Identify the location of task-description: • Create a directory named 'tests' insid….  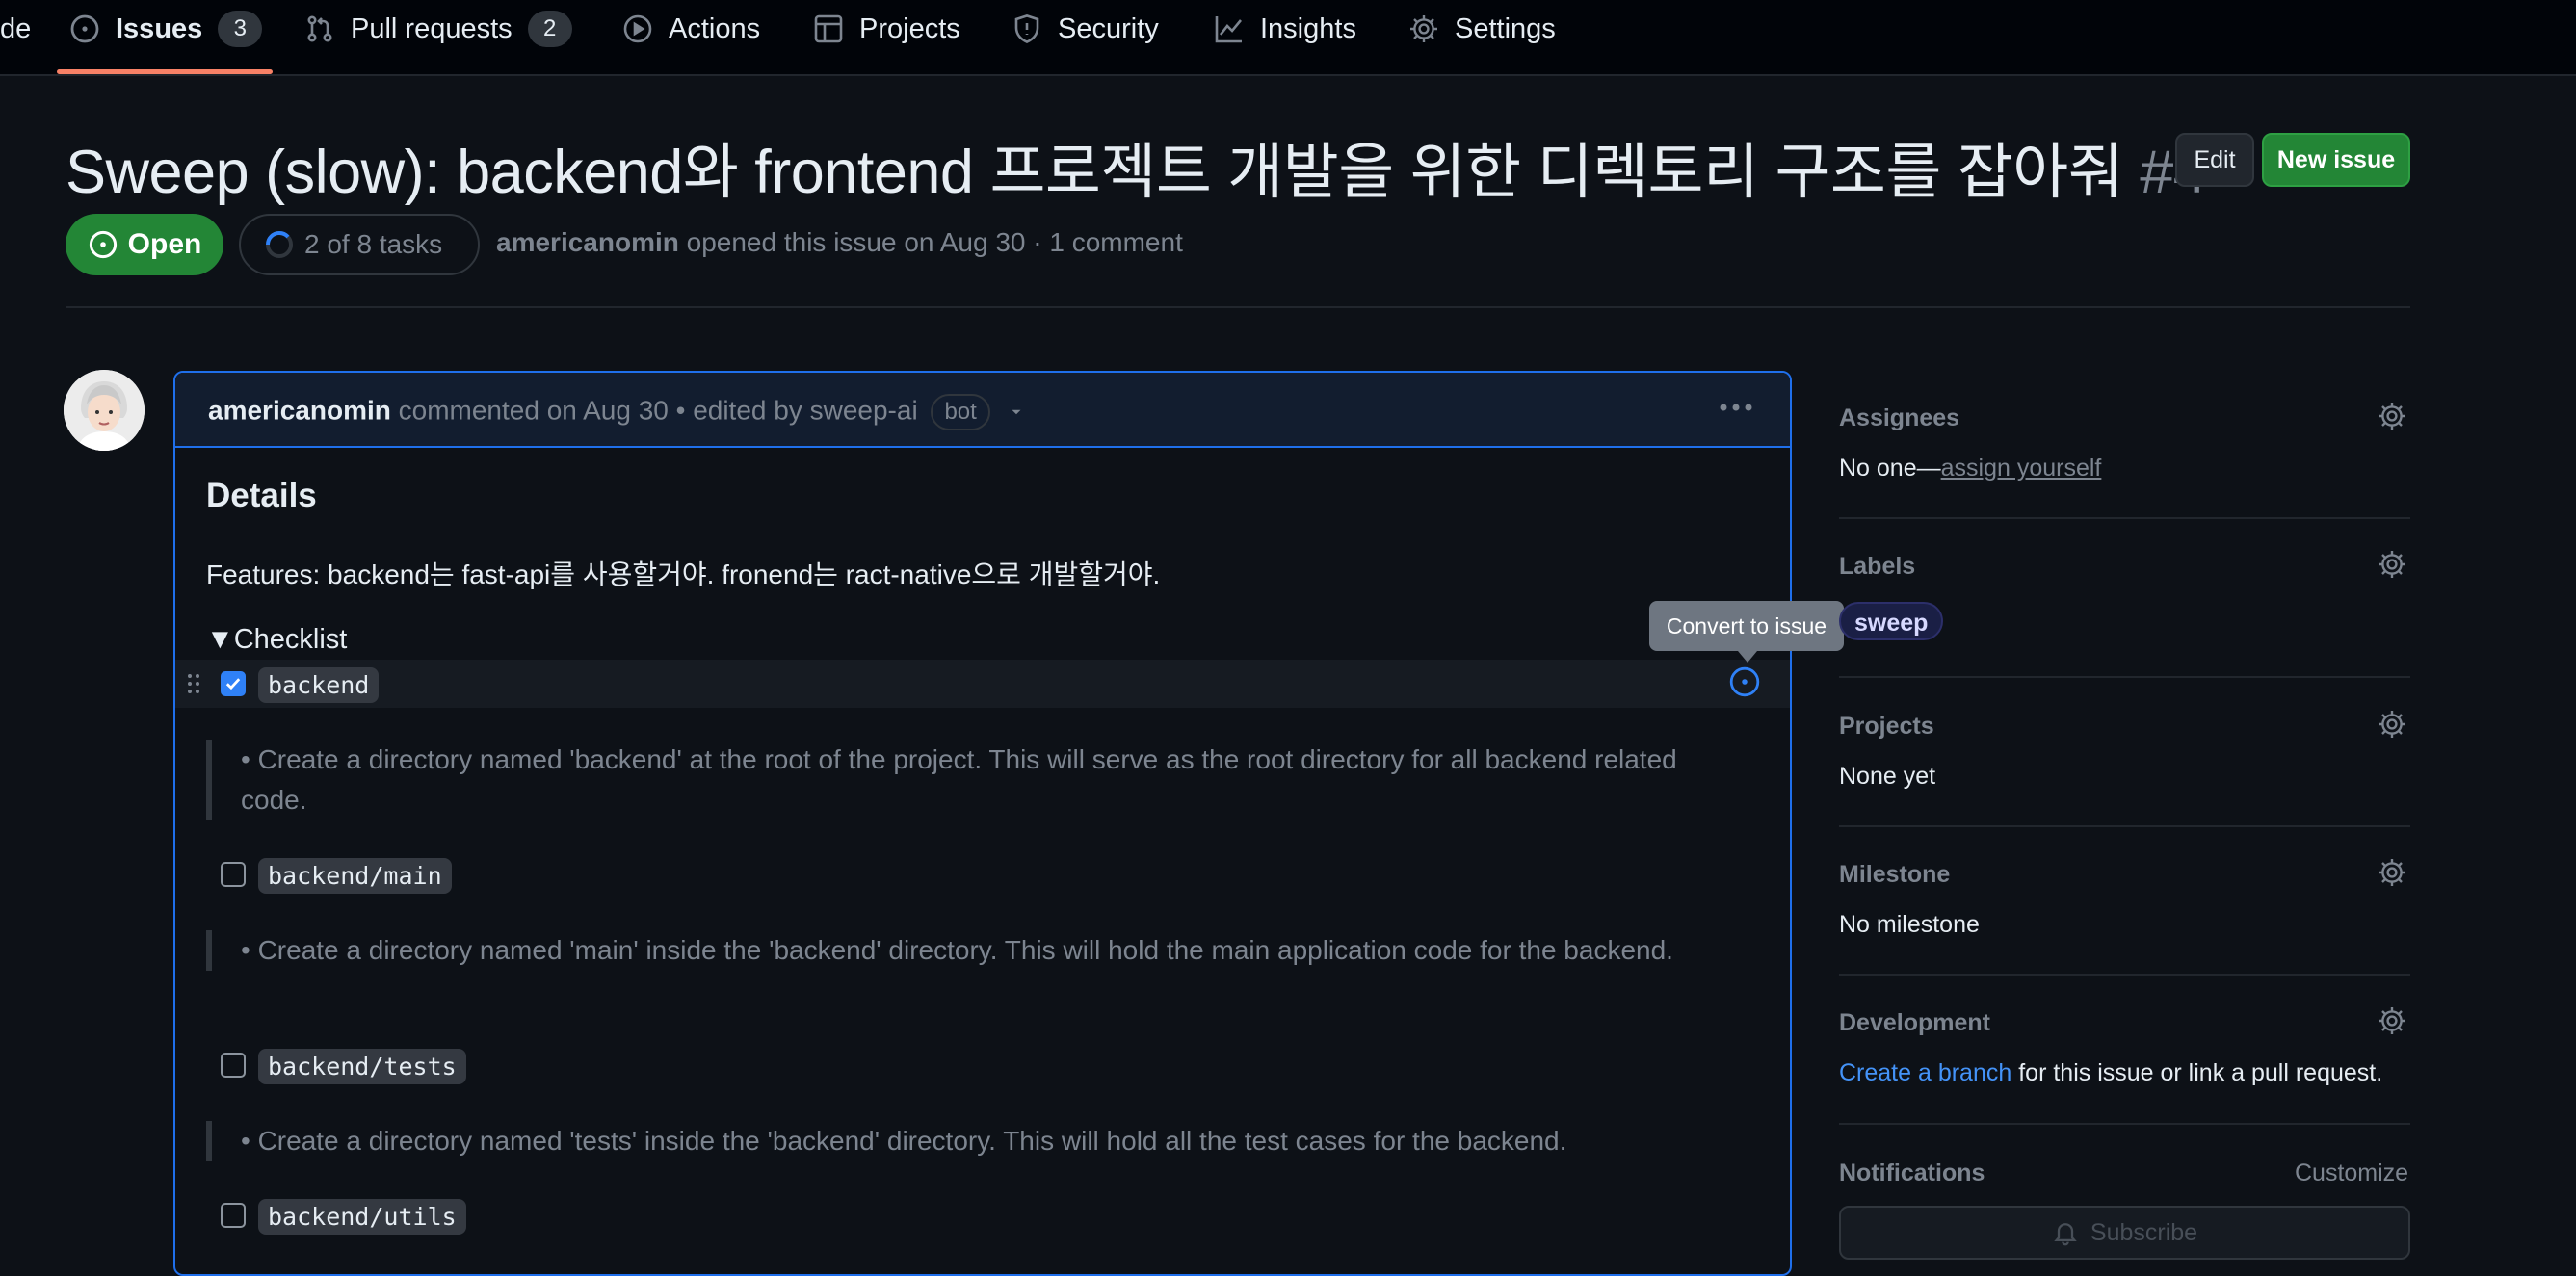
(946, 1141).